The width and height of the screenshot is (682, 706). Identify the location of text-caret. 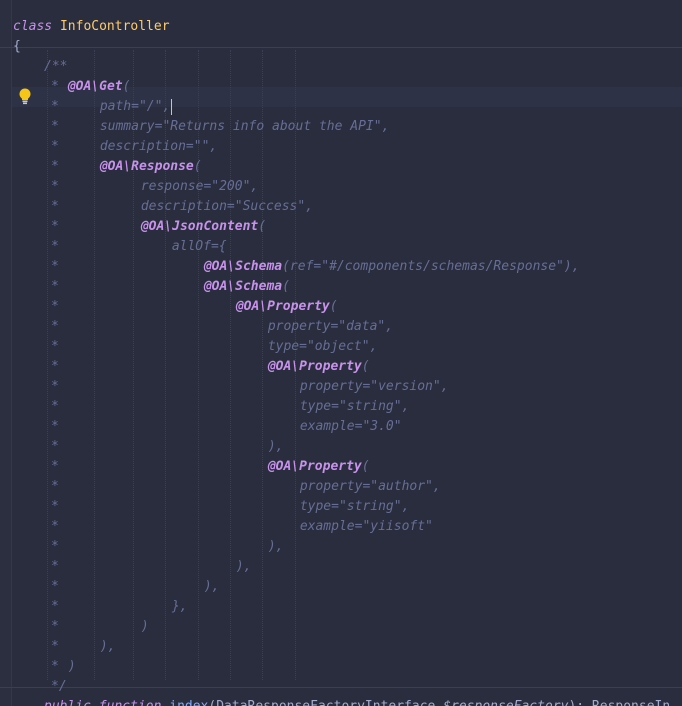
(172, 106).